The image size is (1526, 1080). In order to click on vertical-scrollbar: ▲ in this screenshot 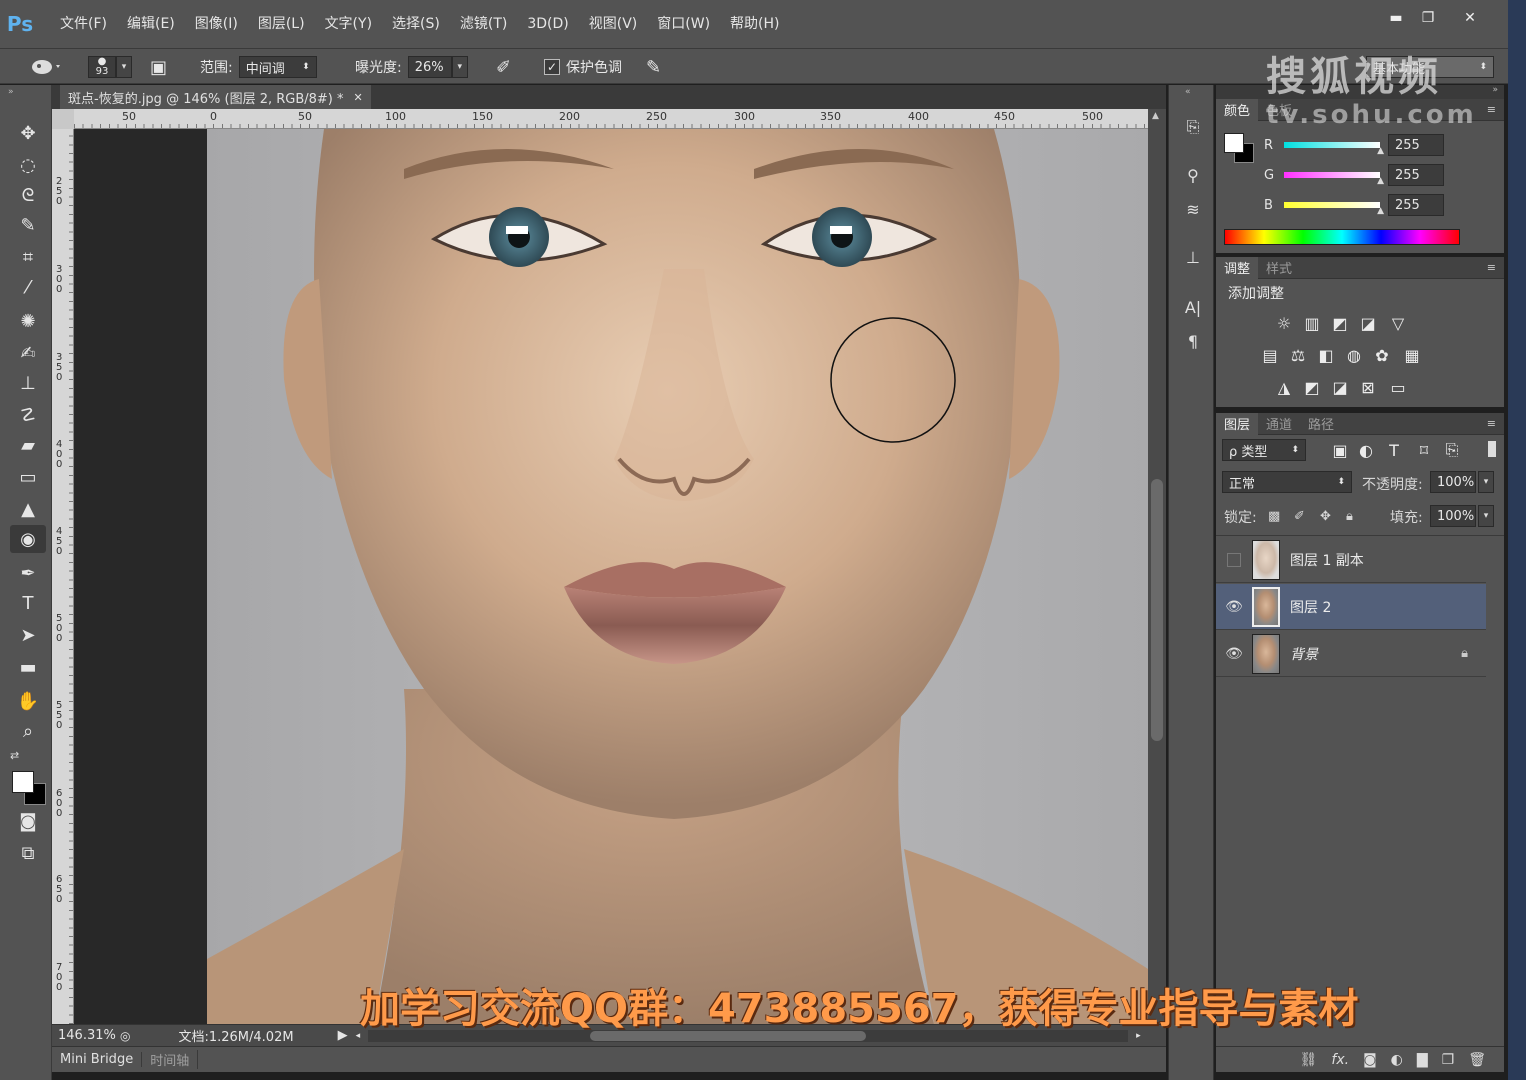, I will do `click(1157, 566)`.